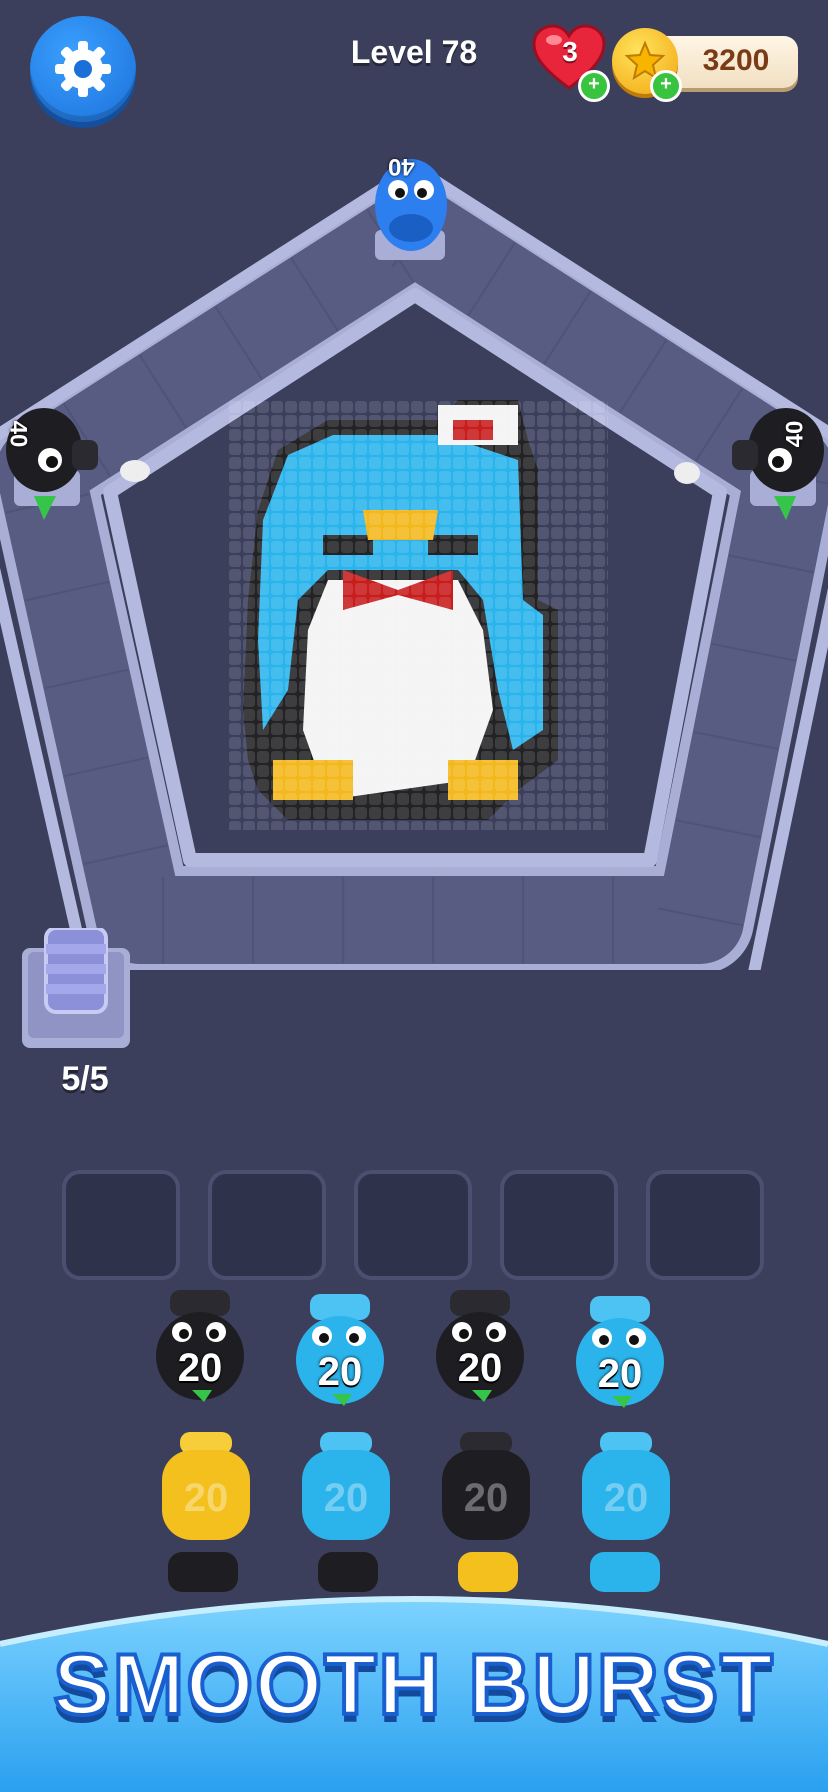  I want to click on gear-icon, so click(83, 69).